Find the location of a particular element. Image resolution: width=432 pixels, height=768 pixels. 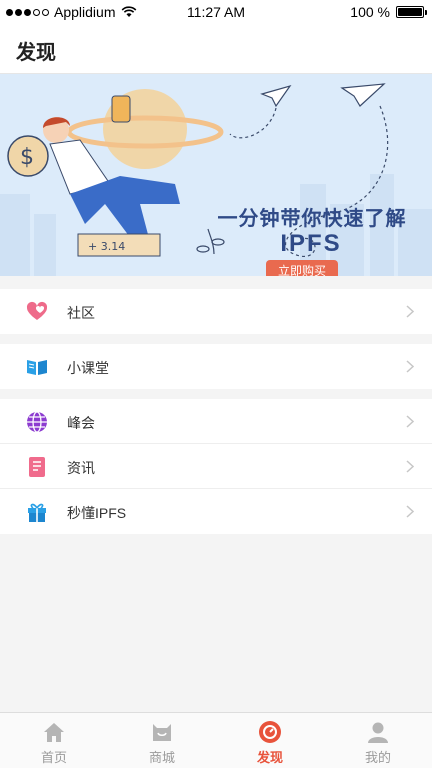

page-title: 发现 is located at coordinates (36, 53).